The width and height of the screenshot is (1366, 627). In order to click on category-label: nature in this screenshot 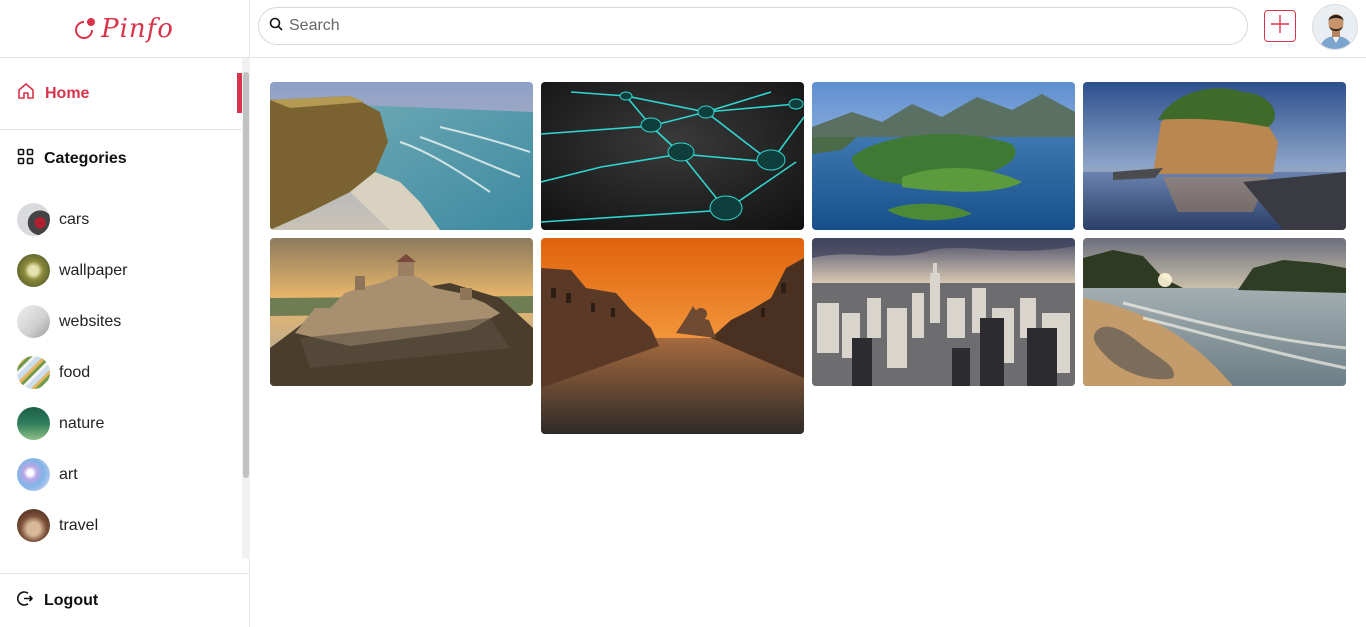, I will do `click(82, 423)`.